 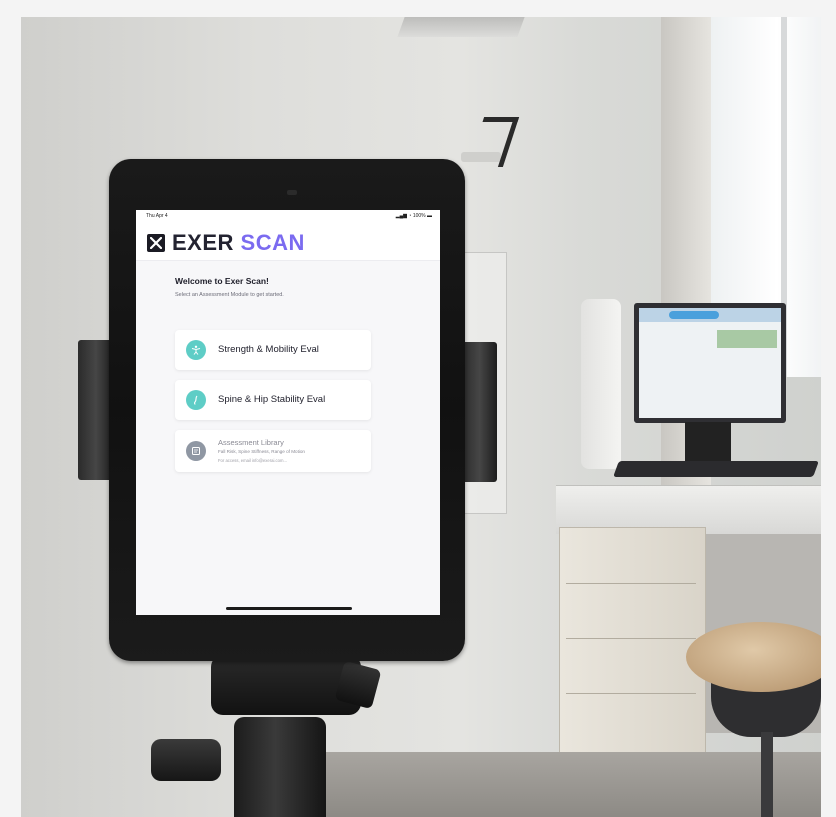 What do you see at coordinates (156, 243) in the screenshot?
I see `exer-logo-icon` at bounding box center [156, 243].